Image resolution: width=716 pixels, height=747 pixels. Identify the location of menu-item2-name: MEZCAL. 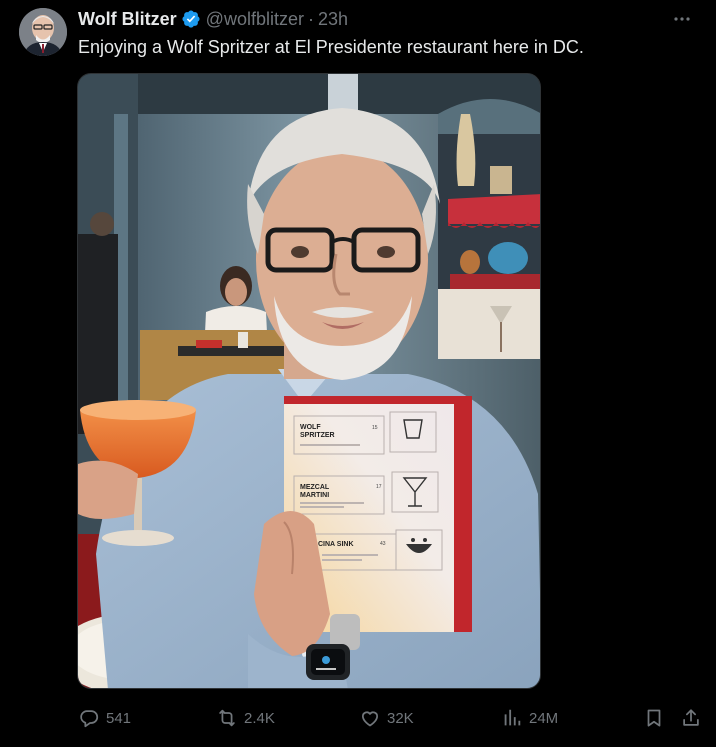
(315, 487).